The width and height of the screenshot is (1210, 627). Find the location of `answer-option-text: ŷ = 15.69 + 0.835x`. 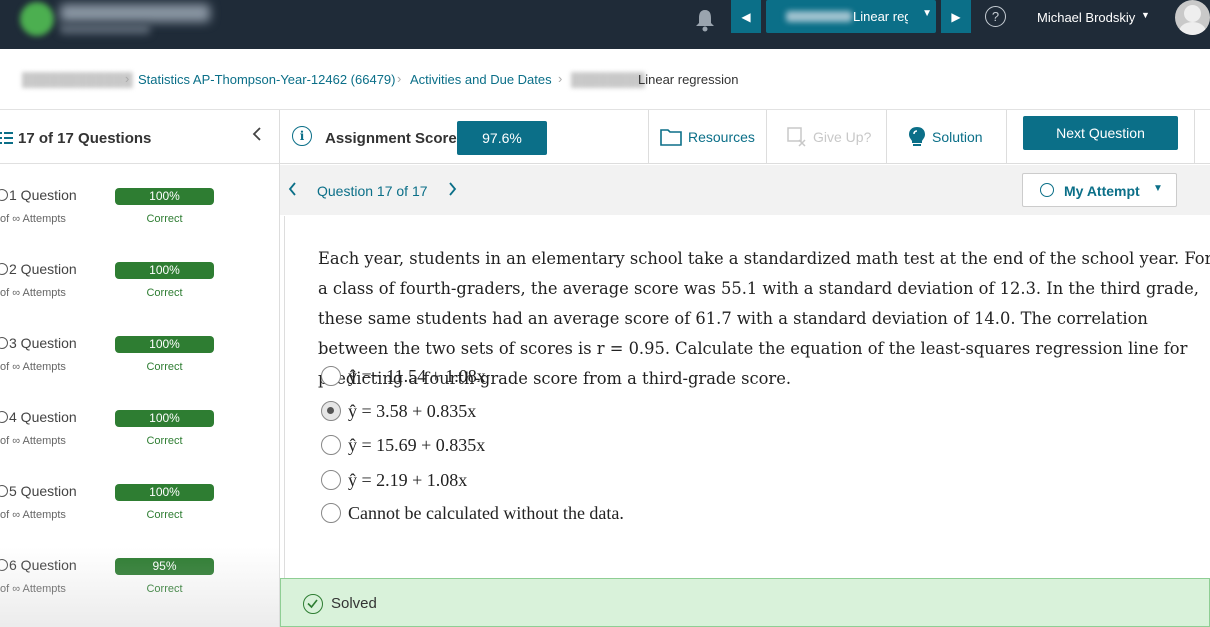

answer-option-text: ŷ = 15.69 + 0.835x is located at coordinates (417, 444).